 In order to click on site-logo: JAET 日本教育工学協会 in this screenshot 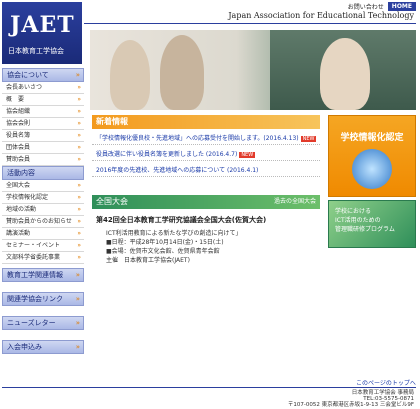, I will do `click(42, 33)`.